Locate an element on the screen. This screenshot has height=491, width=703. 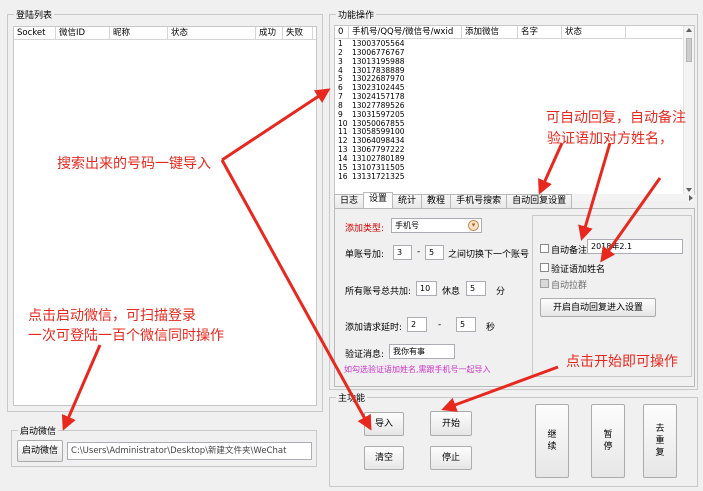
auto-reply-tip-1: 可自动回复，自动备注 is located at coordinates (616, 118).